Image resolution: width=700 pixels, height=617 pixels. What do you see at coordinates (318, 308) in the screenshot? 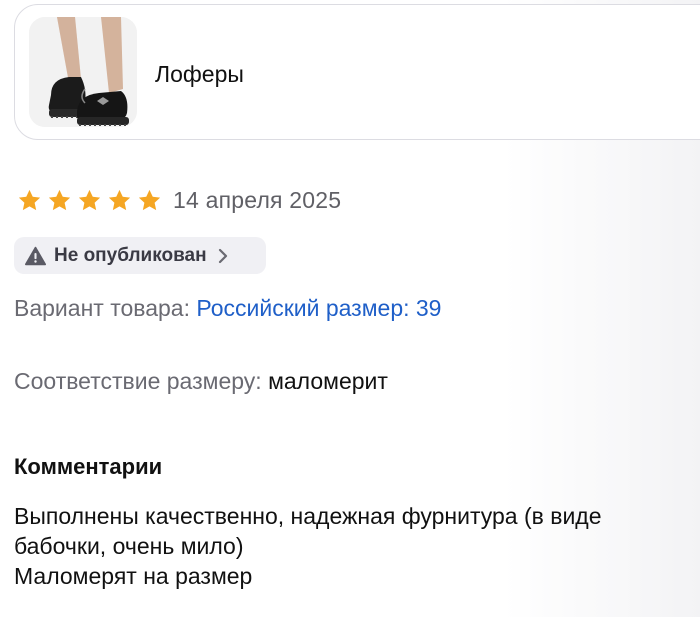
I see `variant-value-link: Российский размер: 39` at bounding box center [318, 308].